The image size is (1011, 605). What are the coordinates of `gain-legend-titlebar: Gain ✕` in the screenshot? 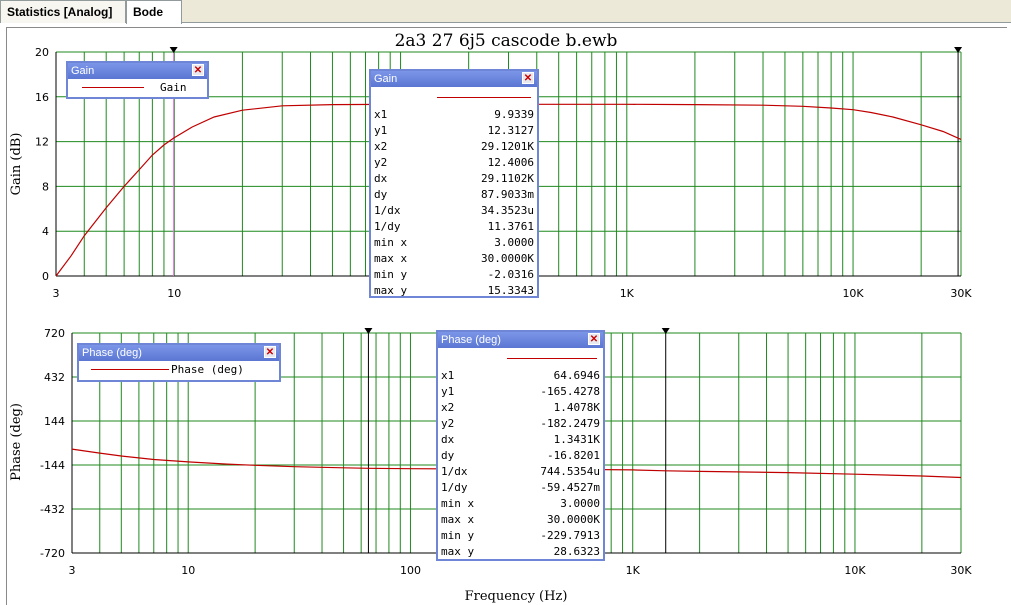 It's located at (137, 71).